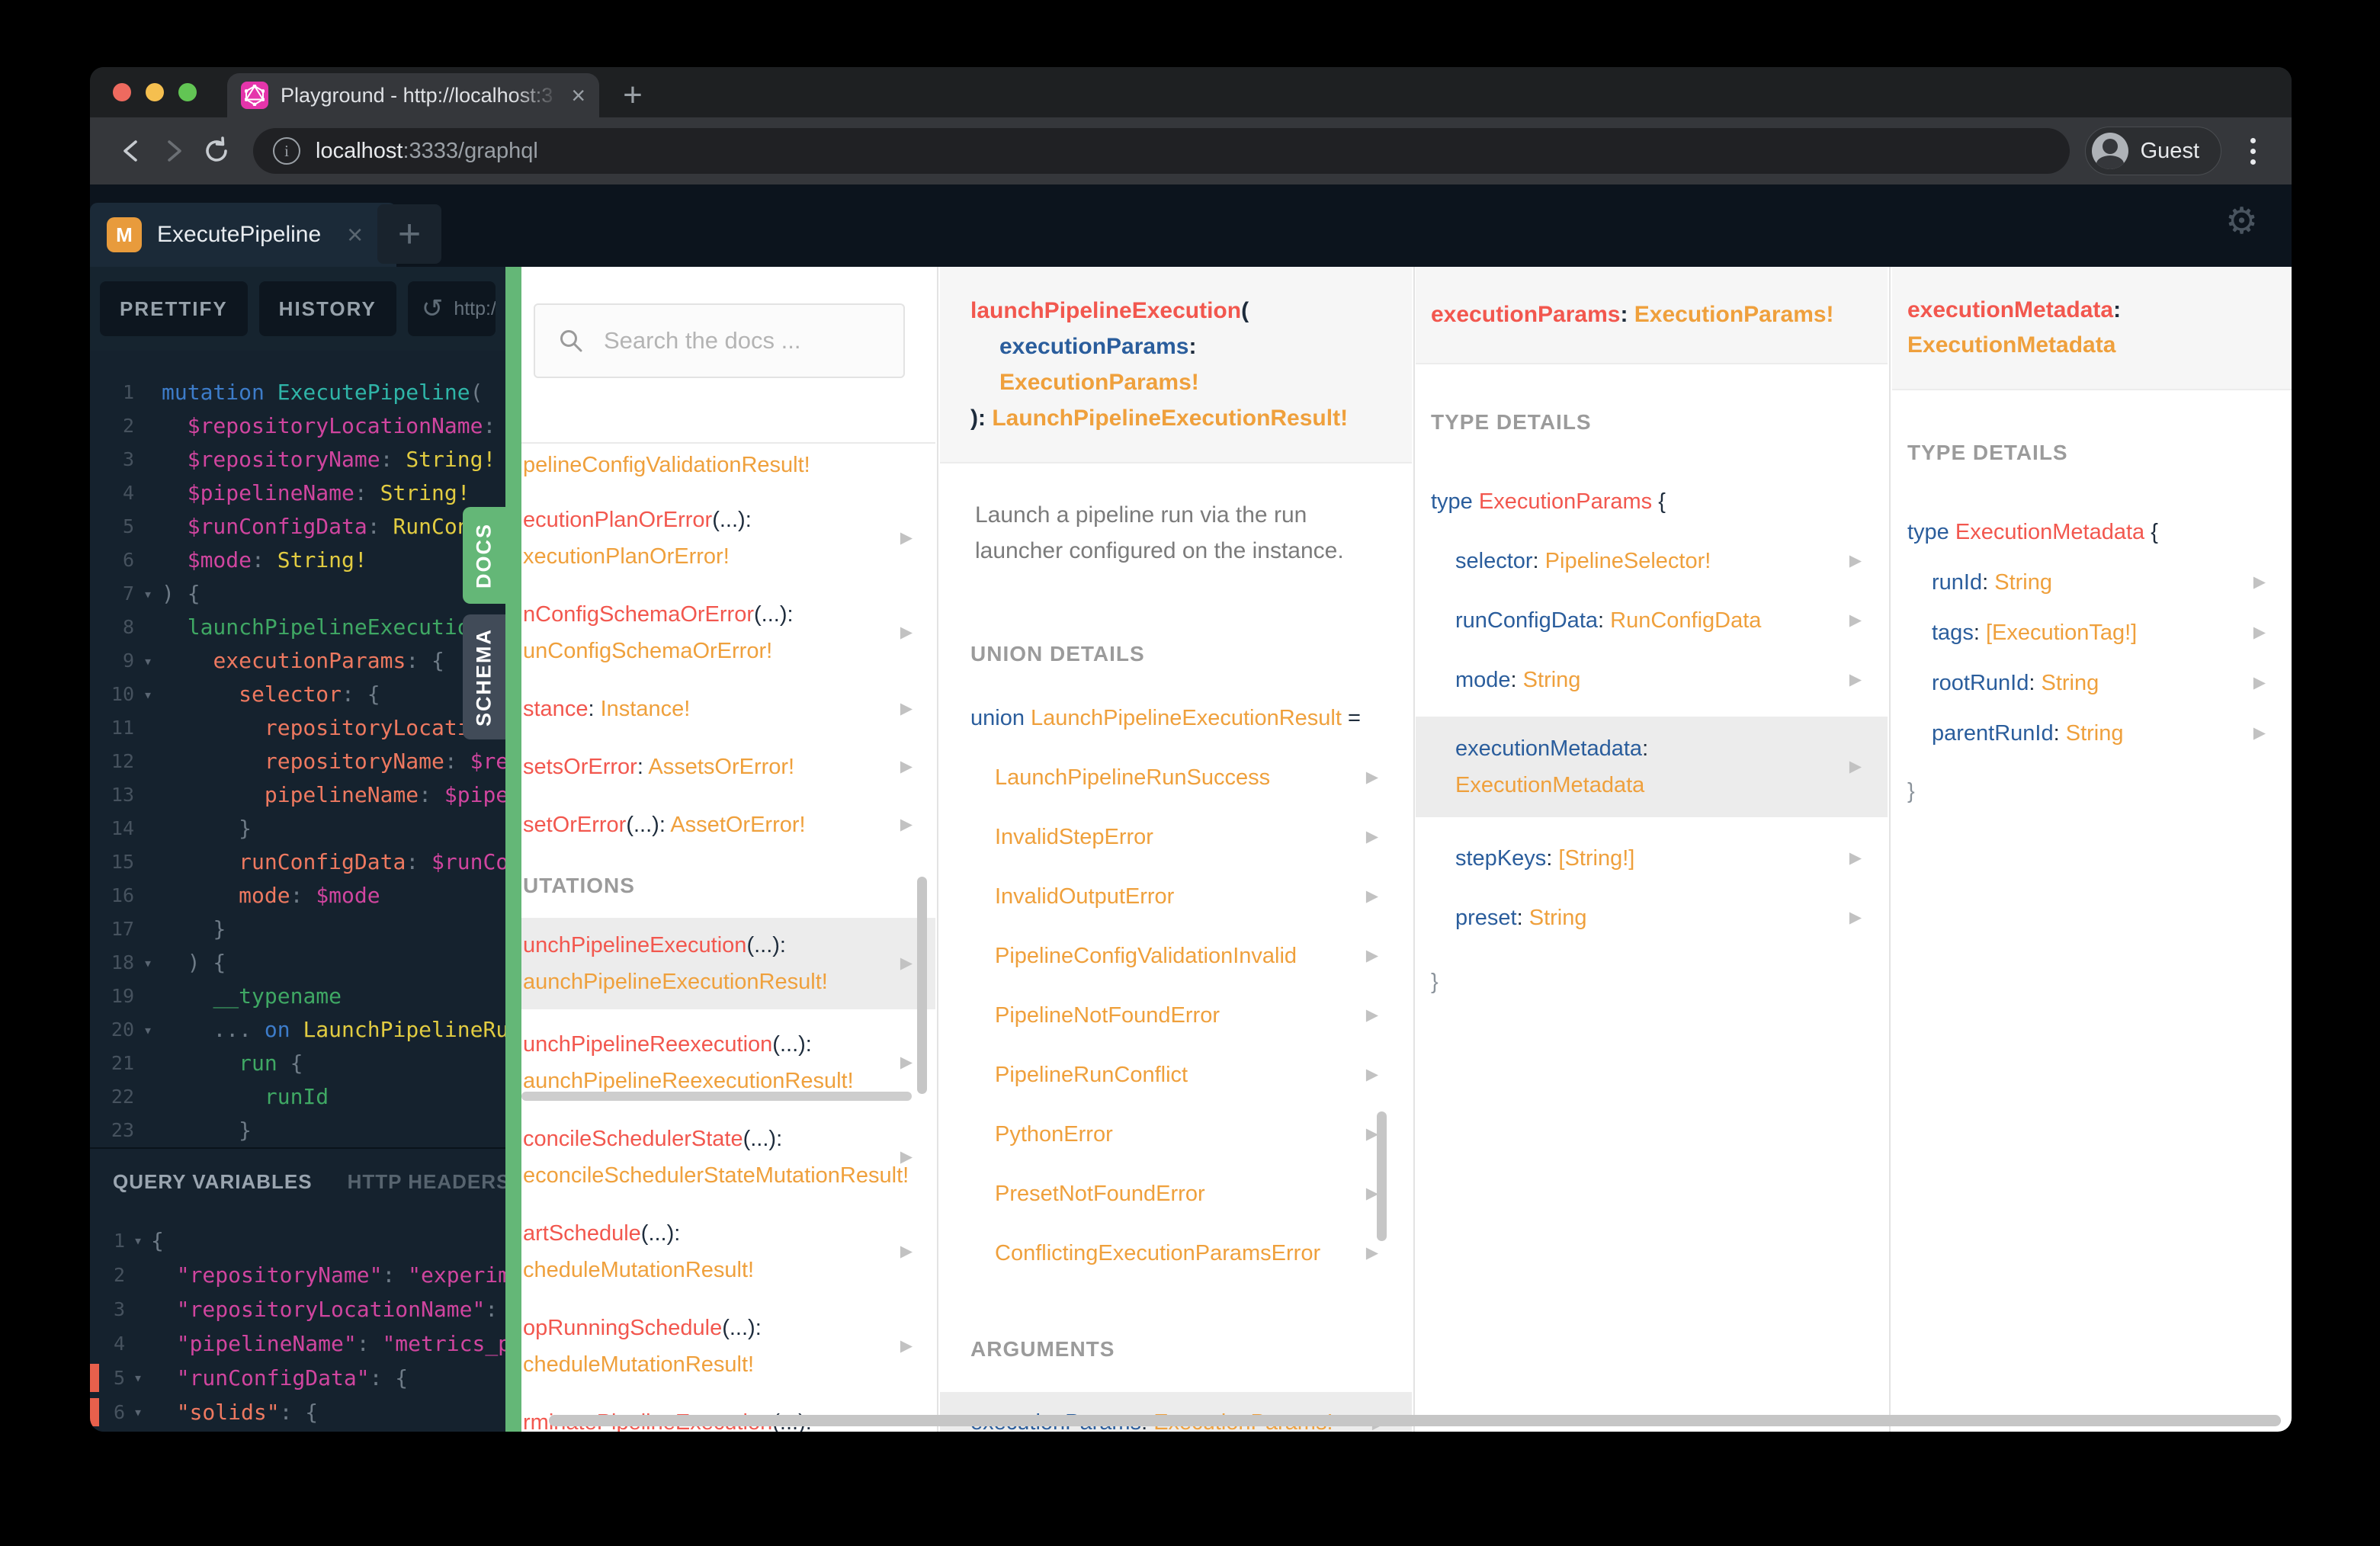  Describe the element at coordinates (2241, 221) in the screenshot. I see `settings-gear-icon: ⚙` at that location.